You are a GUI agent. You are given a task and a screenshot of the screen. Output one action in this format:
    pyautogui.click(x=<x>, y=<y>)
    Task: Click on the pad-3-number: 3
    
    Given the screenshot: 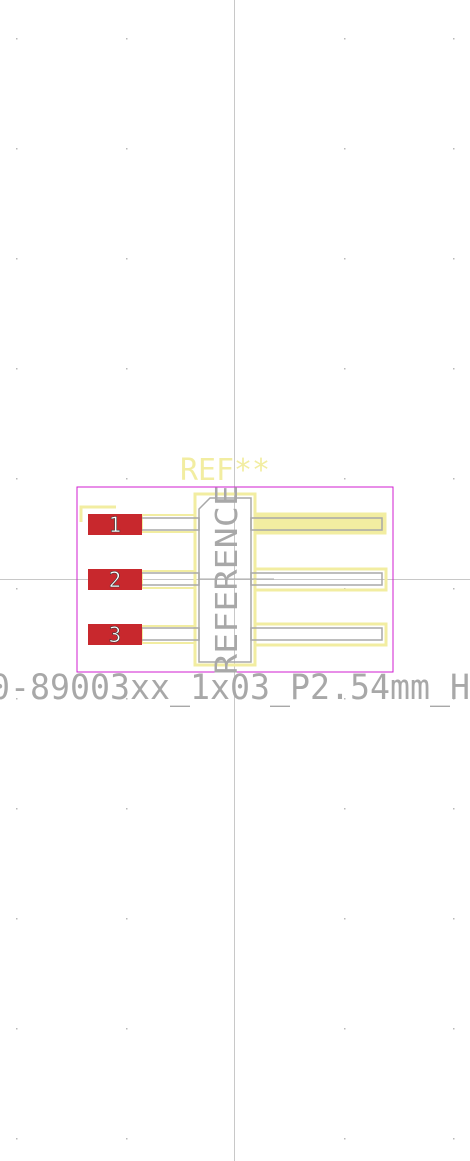 What is the action you would take?
    pyautogui.click(x=115, y=635)
    